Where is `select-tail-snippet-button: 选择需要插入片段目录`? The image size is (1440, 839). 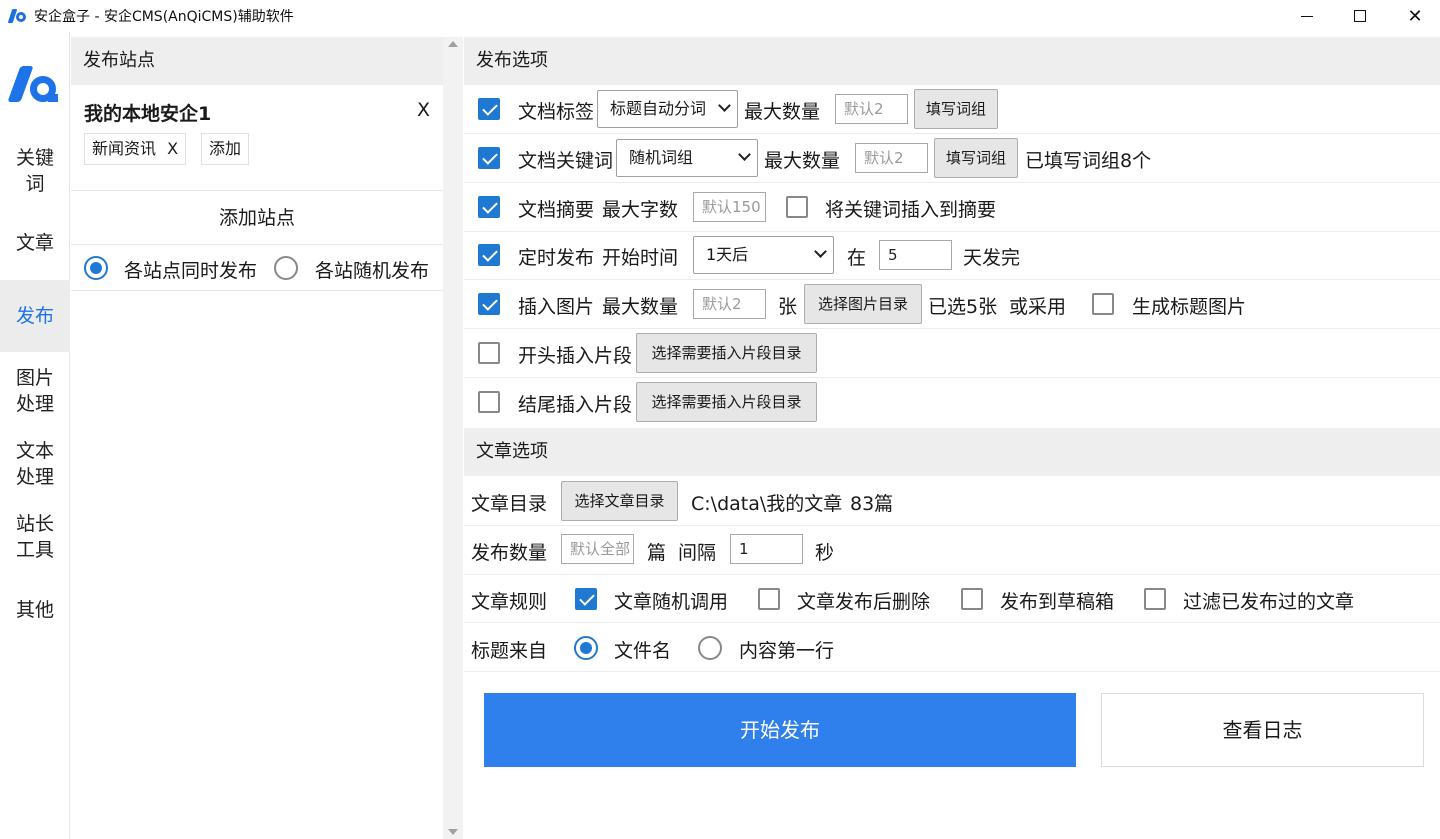 select-tail-snippet-button: 选择需要插入片段目录 is located at coordinates (726, 402).